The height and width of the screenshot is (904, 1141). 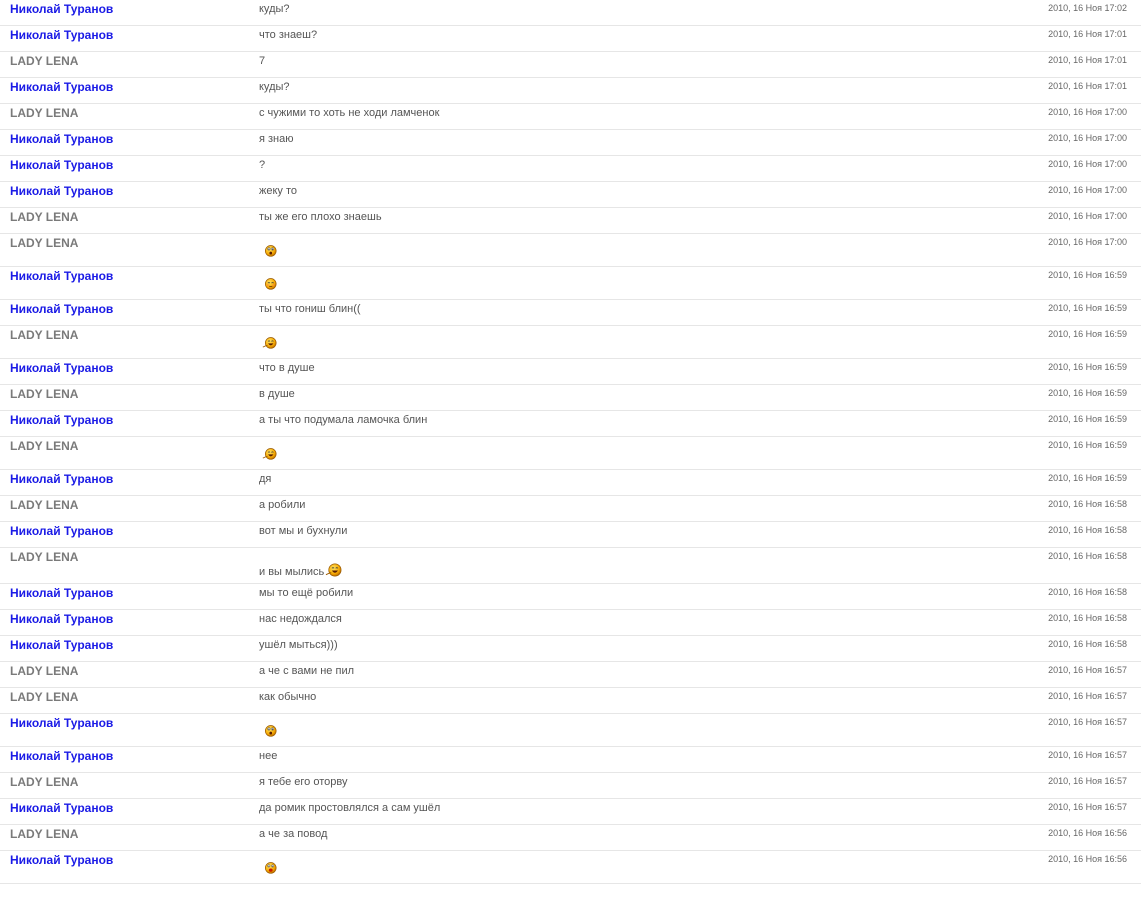 I want to click on message-row: LADY LENA и вы мылись 2010, 16 Ноя 16:58, so click(x=570, y=566).